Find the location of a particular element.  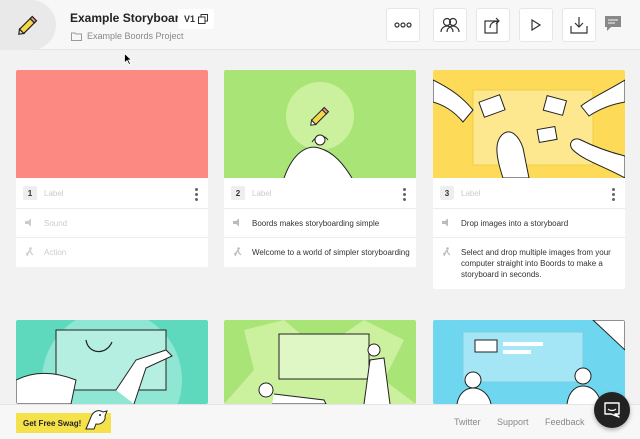

copy-icon is located at coordinates (203, 19).